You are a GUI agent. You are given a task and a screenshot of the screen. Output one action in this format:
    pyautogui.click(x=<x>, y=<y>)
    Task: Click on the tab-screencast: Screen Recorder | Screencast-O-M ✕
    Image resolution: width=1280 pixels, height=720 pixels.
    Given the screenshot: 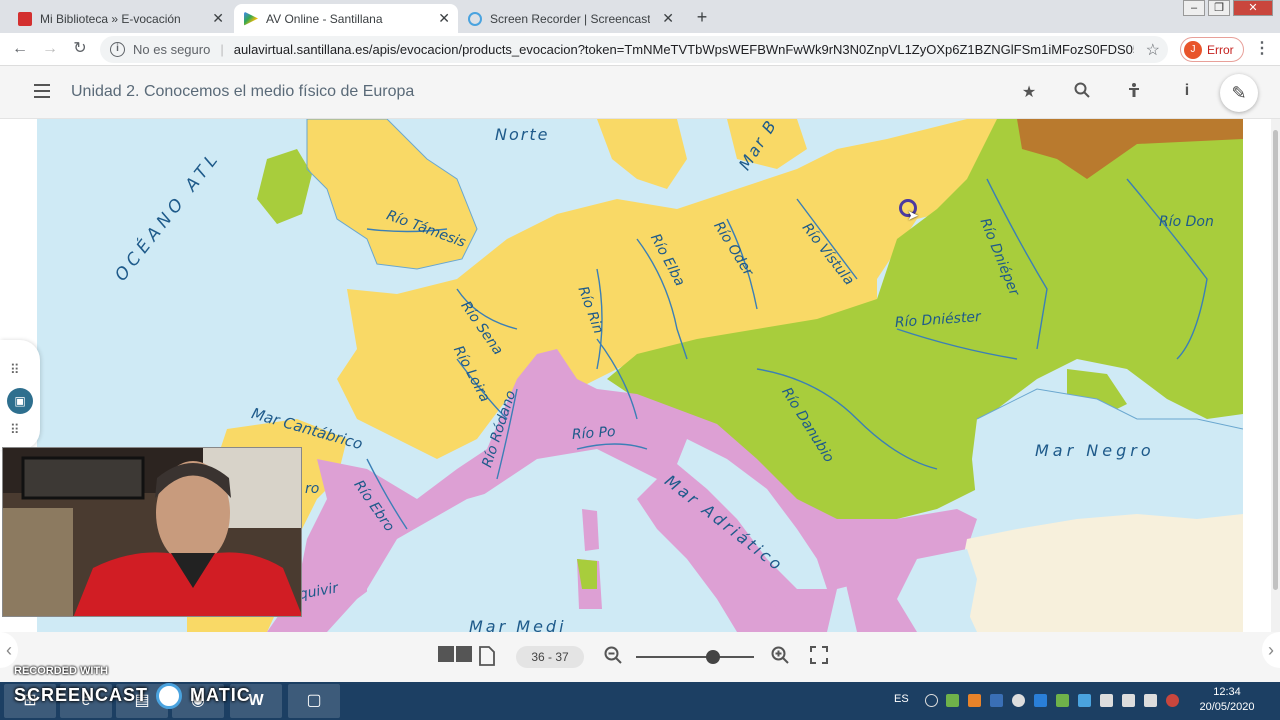 What is the action you would take?
    pyautogui.click(x=570, y=18)
    